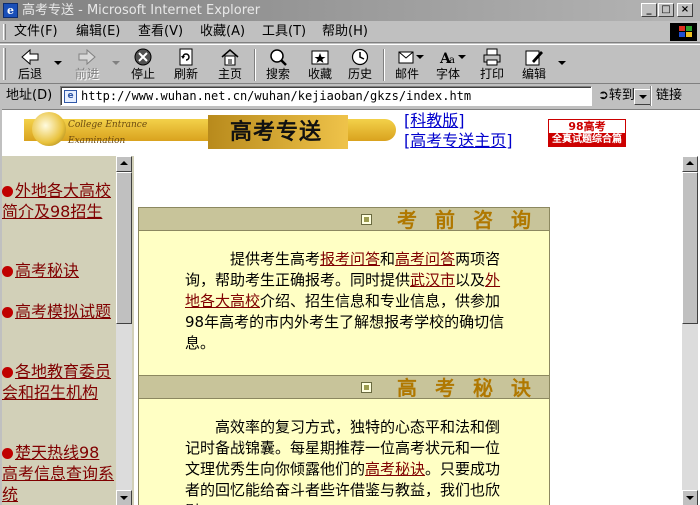 The image size is (700, 505). I want to click on mail-label: 邮件, so click(406, 74).